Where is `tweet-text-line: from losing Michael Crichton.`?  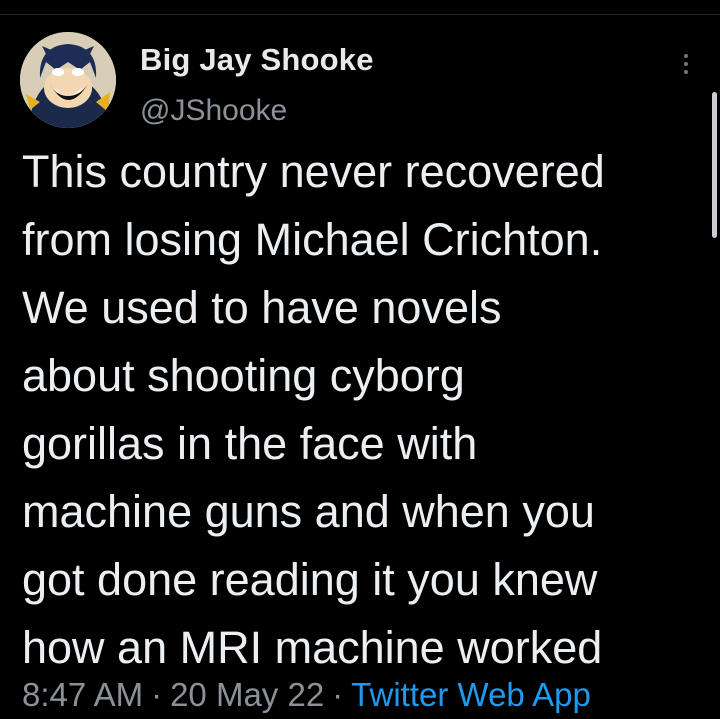 tweet-text-line: from losing Michael Crichton. is located at coordinates (312, 239).